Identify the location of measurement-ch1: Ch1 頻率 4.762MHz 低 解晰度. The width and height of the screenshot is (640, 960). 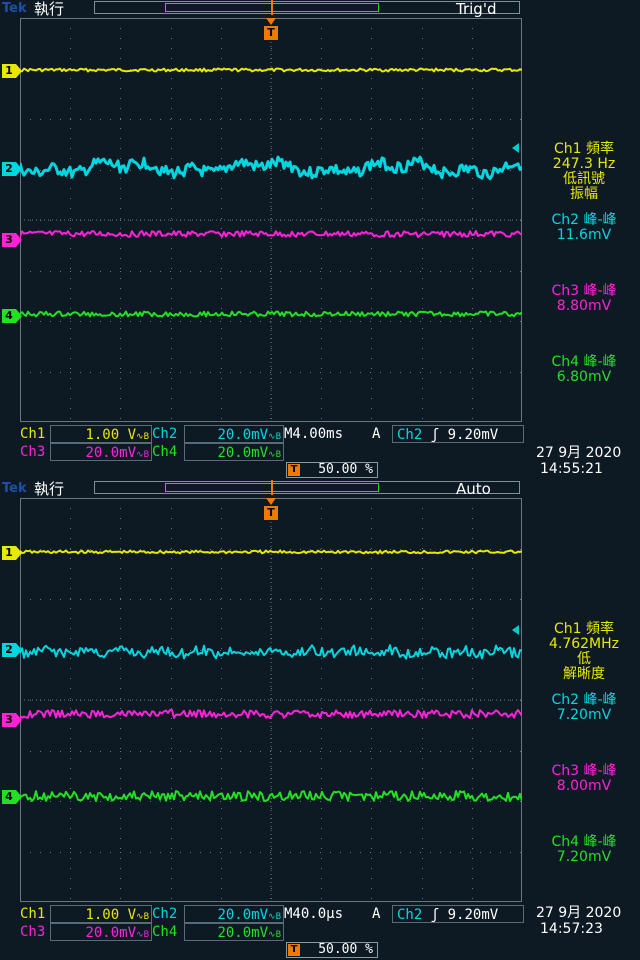
(584, 652).